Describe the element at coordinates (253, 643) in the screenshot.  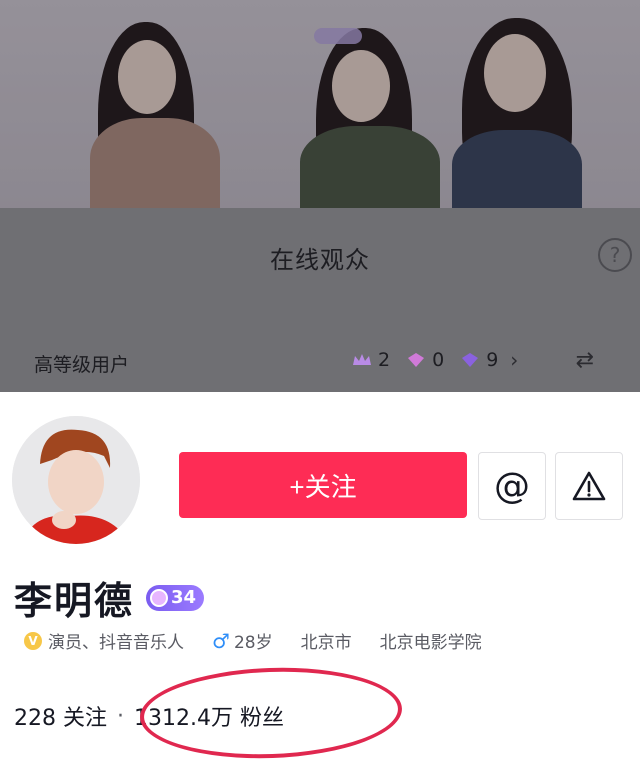
I see `age-tag: 28岁` at that location.